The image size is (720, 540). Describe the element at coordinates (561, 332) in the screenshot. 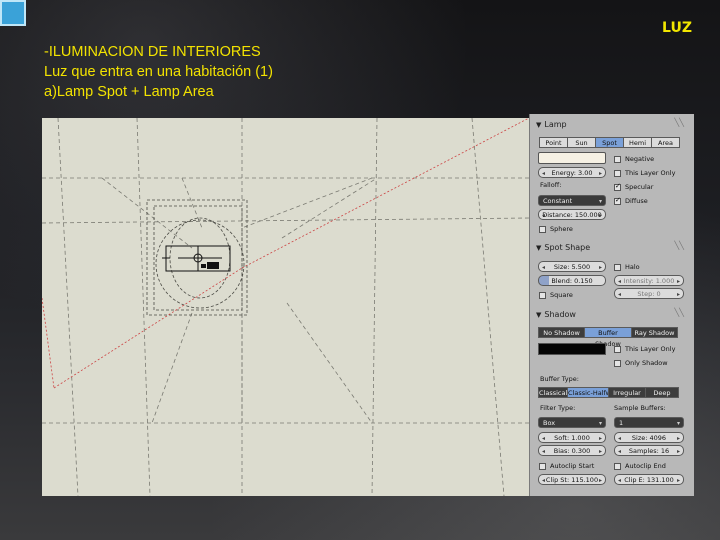

I see `shadow-mode-none: No Shadow` at that location.